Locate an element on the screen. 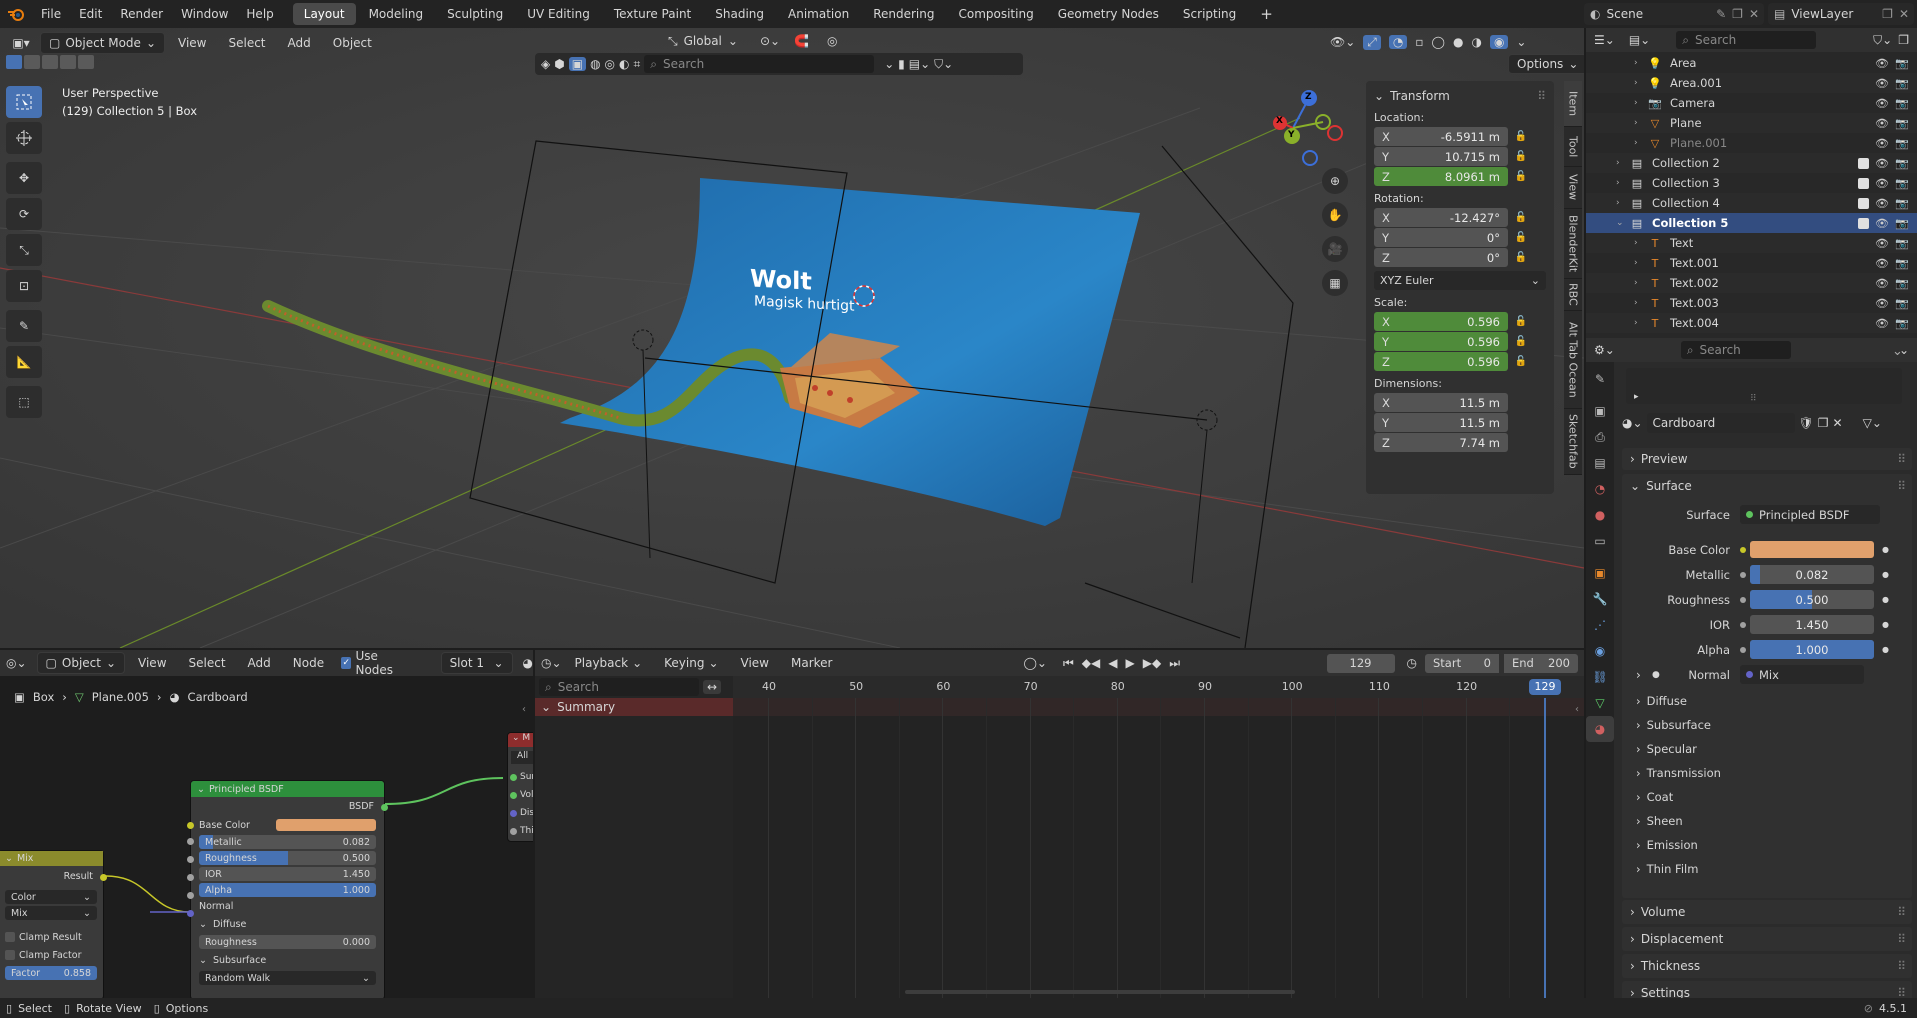 Image resolution: width=1917 pixels, height=1018 pixels. view-layer-props-icon: ▤ is located at coordinates (1600, 463).